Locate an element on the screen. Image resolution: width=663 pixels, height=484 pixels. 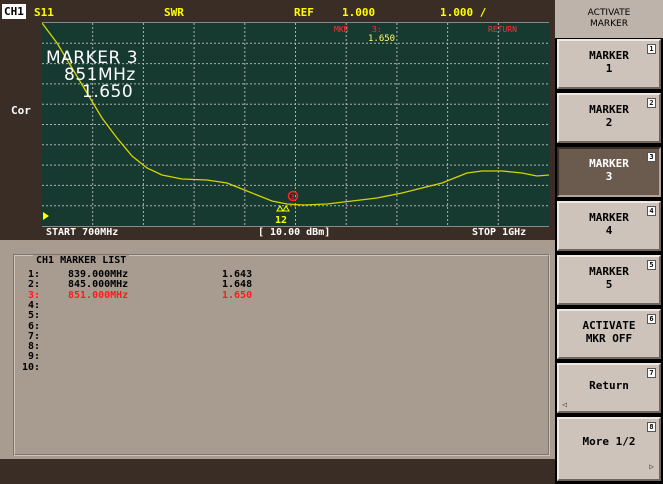
softkey-number: 5 is located at coordinates (651, 265).